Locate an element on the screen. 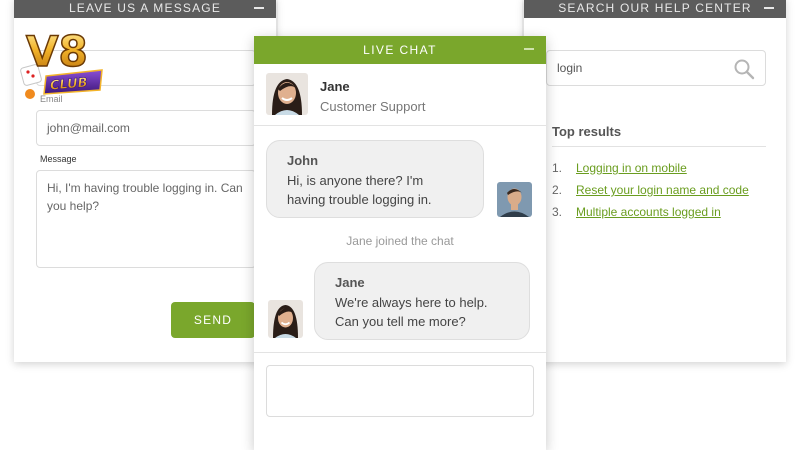 This screenshot has width=800, height=450. result-number: 1. is located at coordinates (557, 168).